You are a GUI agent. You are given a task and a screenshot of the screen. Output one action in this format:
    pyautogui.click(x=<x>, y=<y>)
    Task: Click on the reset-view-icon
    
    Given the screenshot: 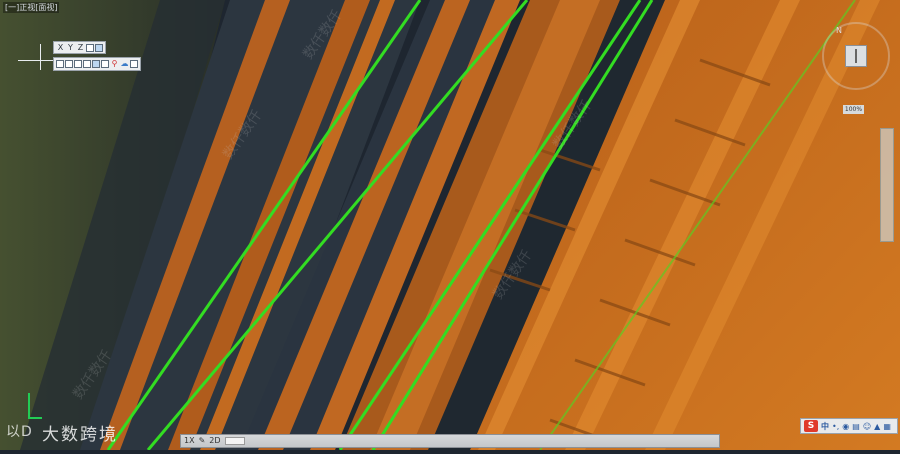 What is the action you would take?
    pyautogui.click(x=90, y=47)
    